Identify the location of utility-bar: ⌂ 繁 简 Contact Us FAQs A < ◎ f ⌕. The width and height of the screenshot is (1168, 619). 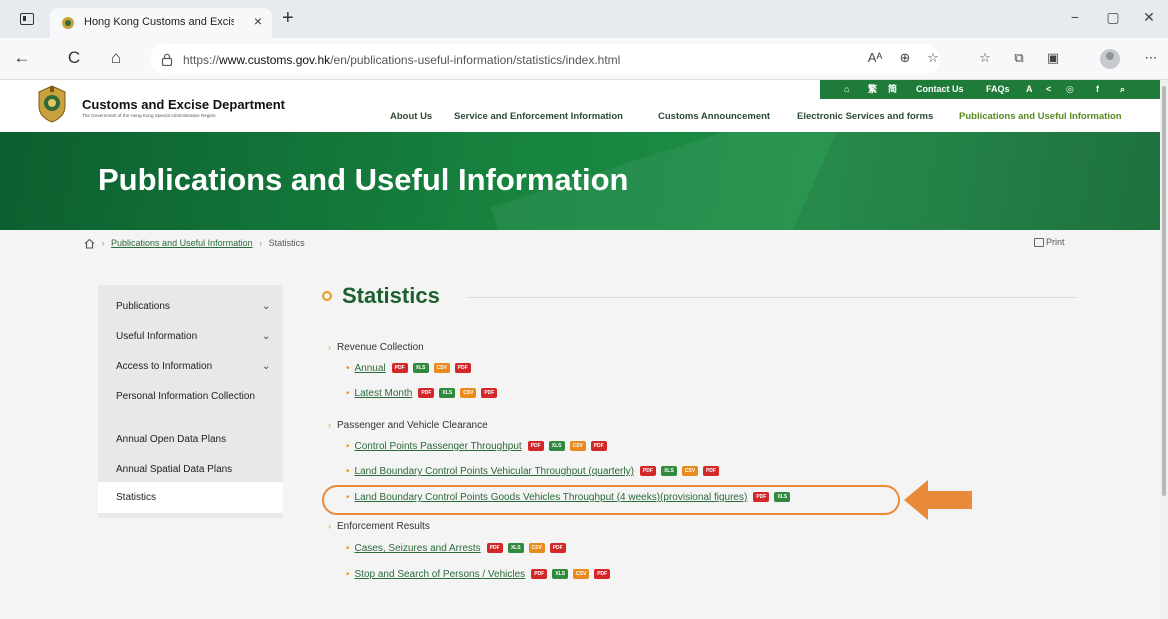
(990, 89).